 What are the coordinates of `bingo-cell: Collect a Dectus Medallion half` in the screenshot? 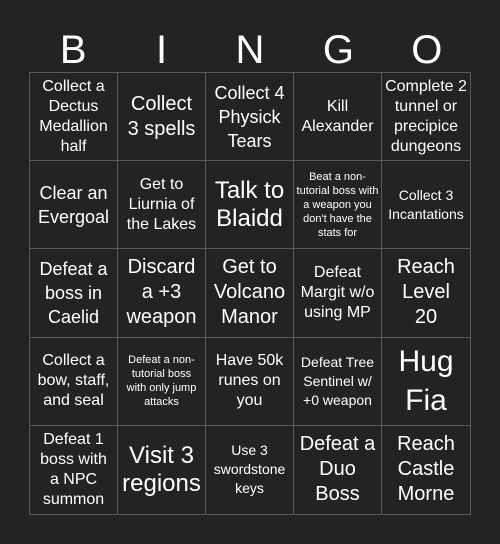 It's located at (74, 117).